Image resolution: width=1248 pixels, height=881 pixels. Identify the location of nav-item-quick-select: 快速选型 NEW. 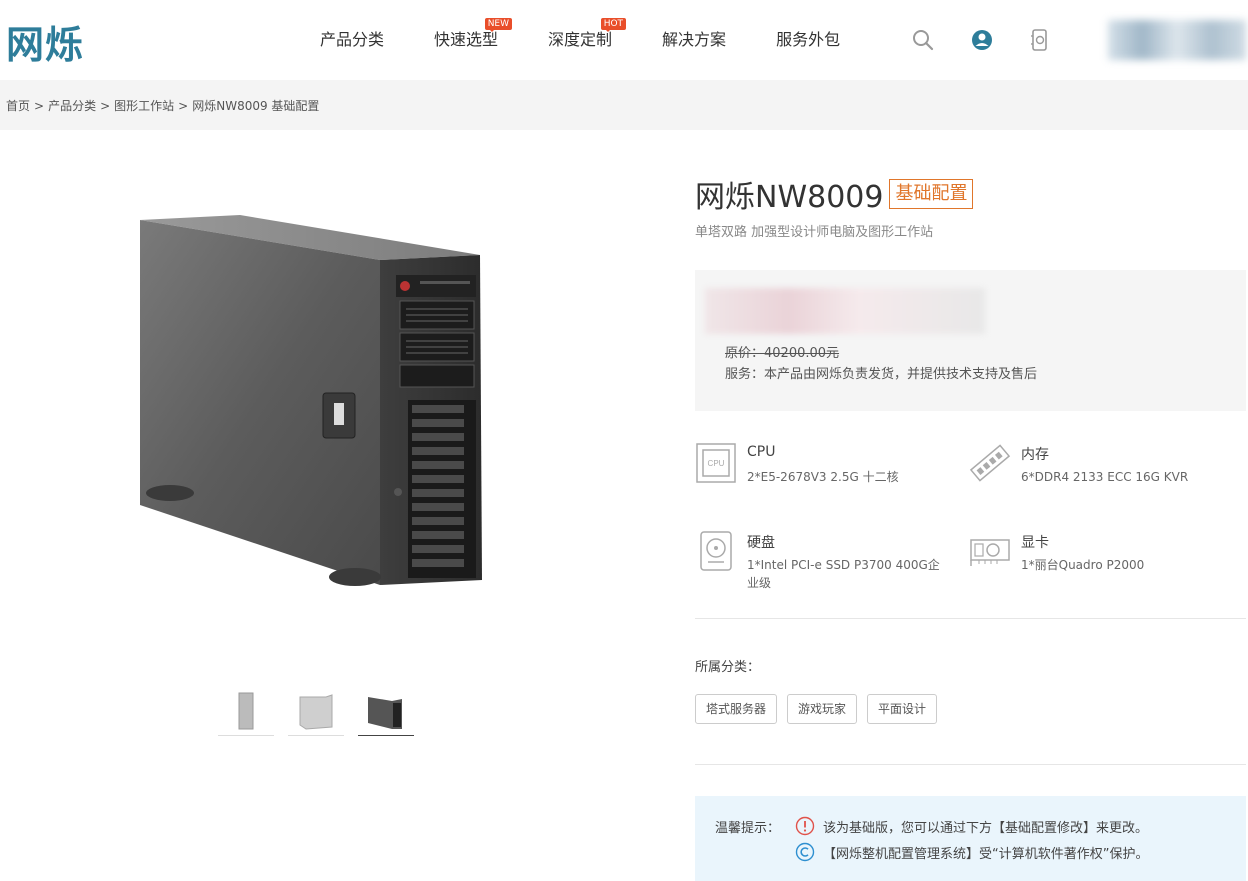
(473, 40).